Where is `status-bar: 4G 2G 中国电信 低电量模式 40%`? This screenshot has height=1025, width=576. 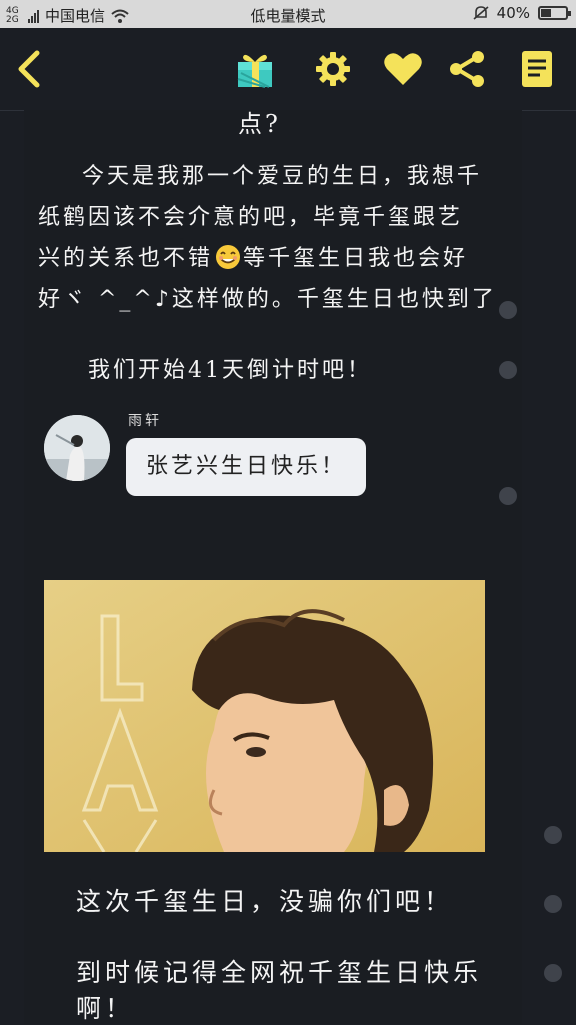 status-bar: 4G 2G 中国电信 低电量模式 40% is located at coordinates (288, 14).